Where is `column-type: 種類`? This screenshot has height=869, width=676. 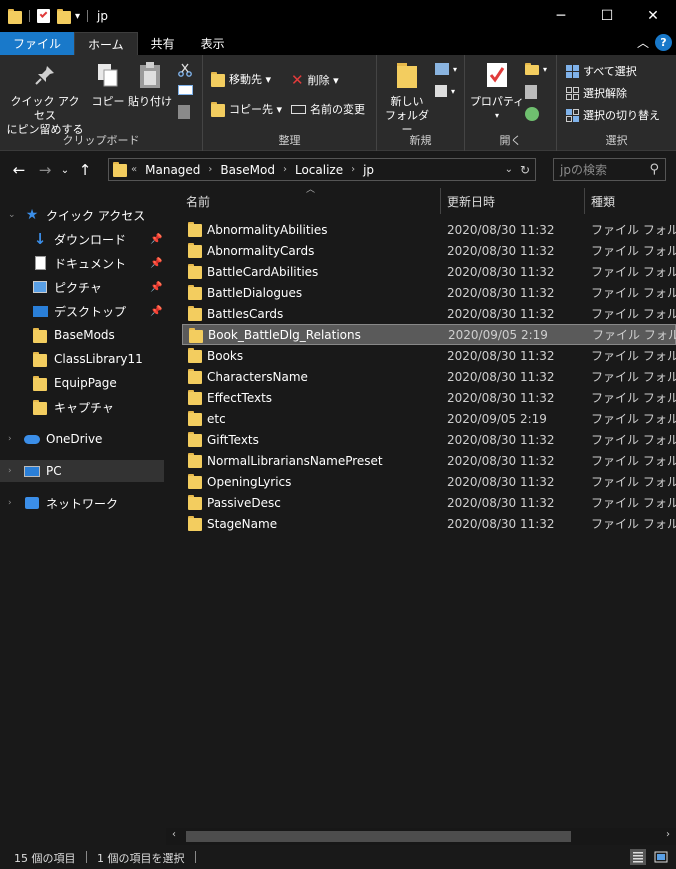 column-type: 種類 is located at coordinates (603, 201).